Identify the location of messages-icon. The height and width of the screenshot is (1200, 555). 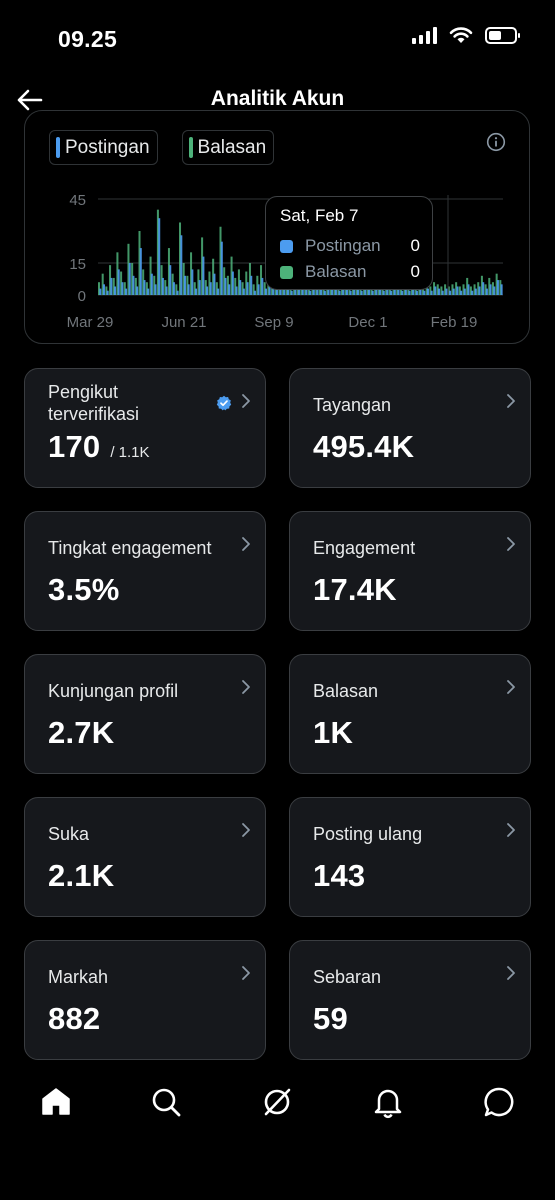
(499, 1102).